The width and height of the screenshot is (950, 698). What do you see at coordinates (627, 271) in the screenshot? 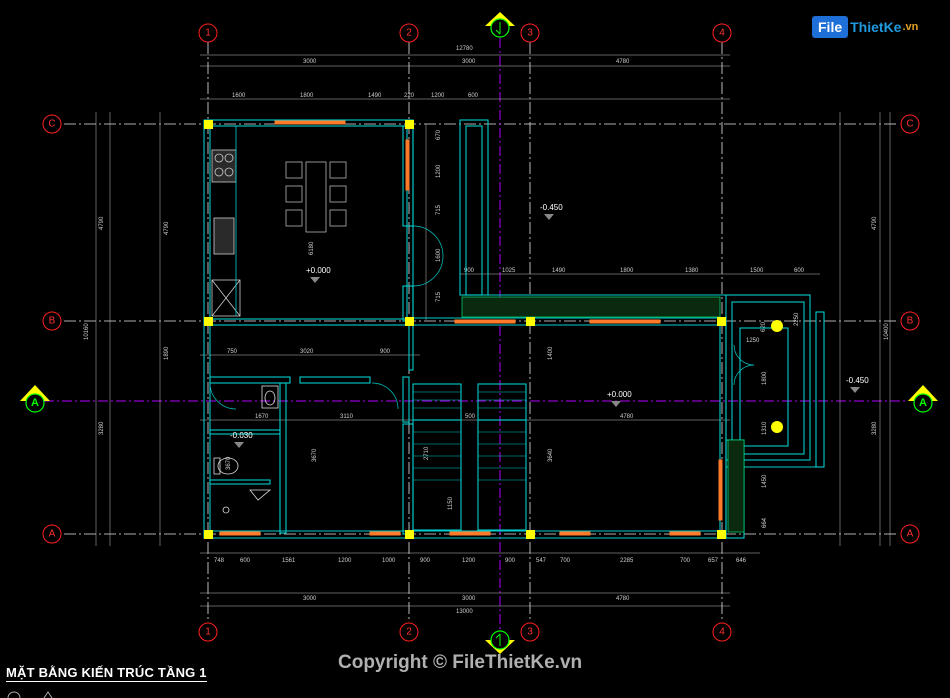
I see `dim-right-detail: 1800` at bounding box center [627, 271].